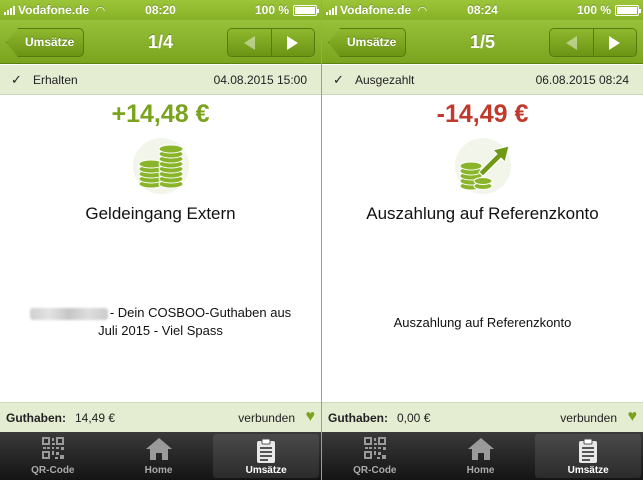  Describe the element at coordinates (482, 10) in the screenshot. I see `status-bar: Vodafone.de ◠ 08:24 100 %` at that location.